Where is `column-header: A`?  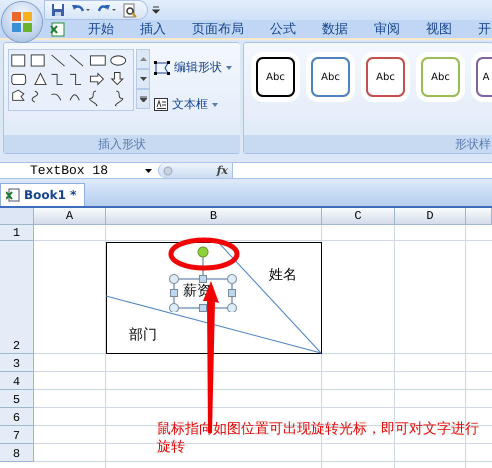 column-header: A is located at coordinates (70, 216).